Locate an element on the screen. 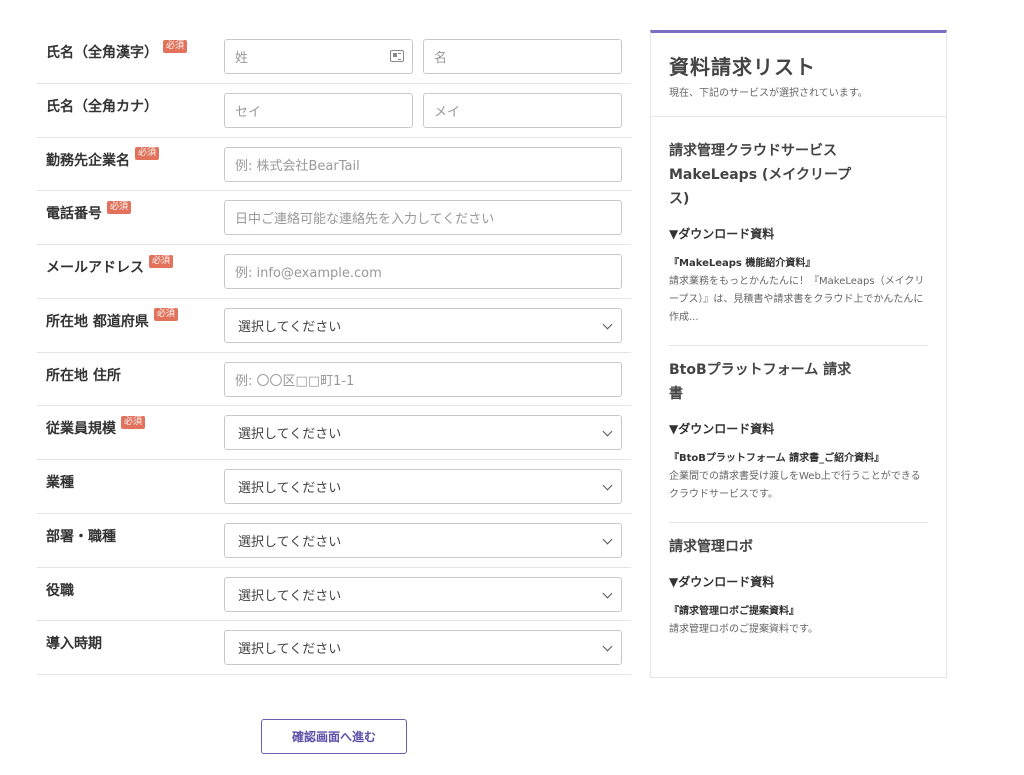 The height and width of the screenshot is (775, 1024). address-input: 例: 〇〇区□□町1-1 is located at coordinates (423, 379).